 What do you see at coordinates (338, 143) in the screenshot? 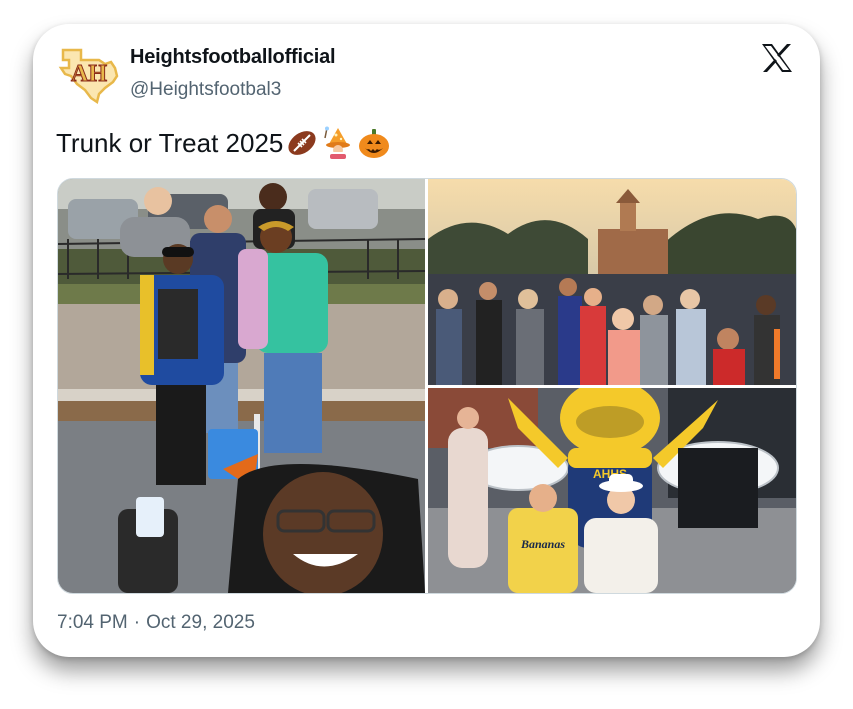
I see `wizard-icon` at bounding box center [338, 143].